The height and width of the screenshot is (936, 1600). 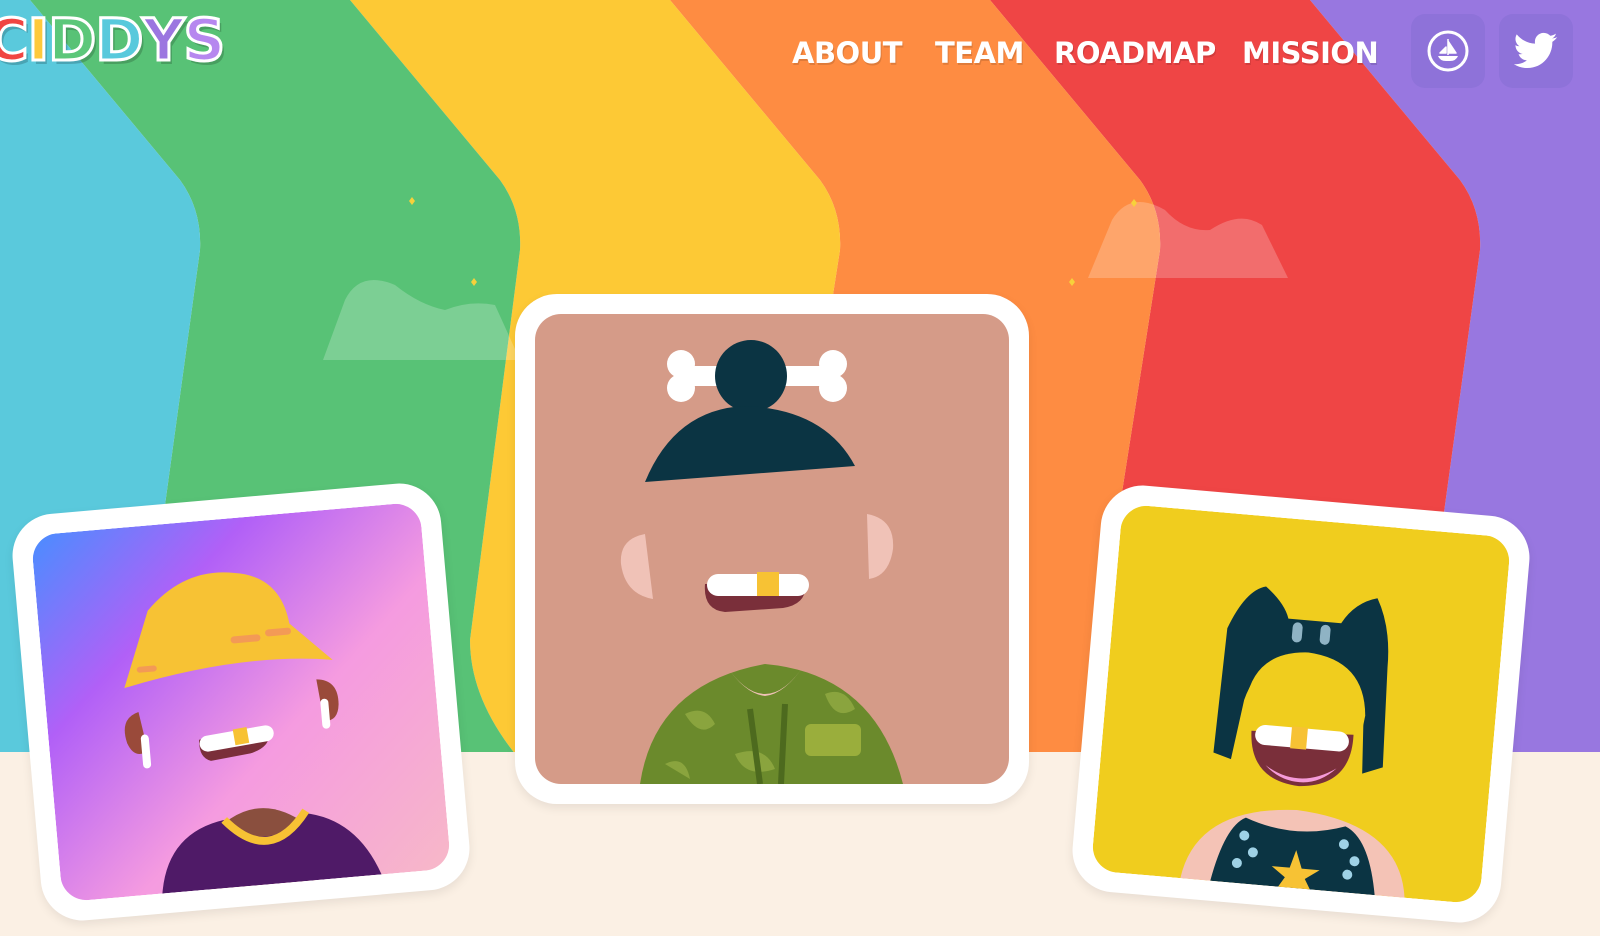 I want to click on twitter-icon, so click(x=1536, y=50).